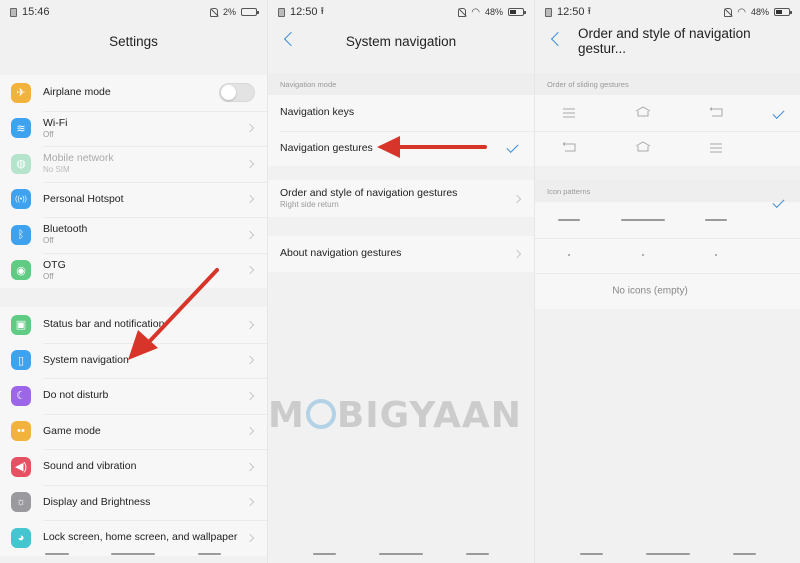  What do you see at coordinates (78, 158) in the screenshot?
I see `item-label: Mobile network` at bounding box center [78, 158].